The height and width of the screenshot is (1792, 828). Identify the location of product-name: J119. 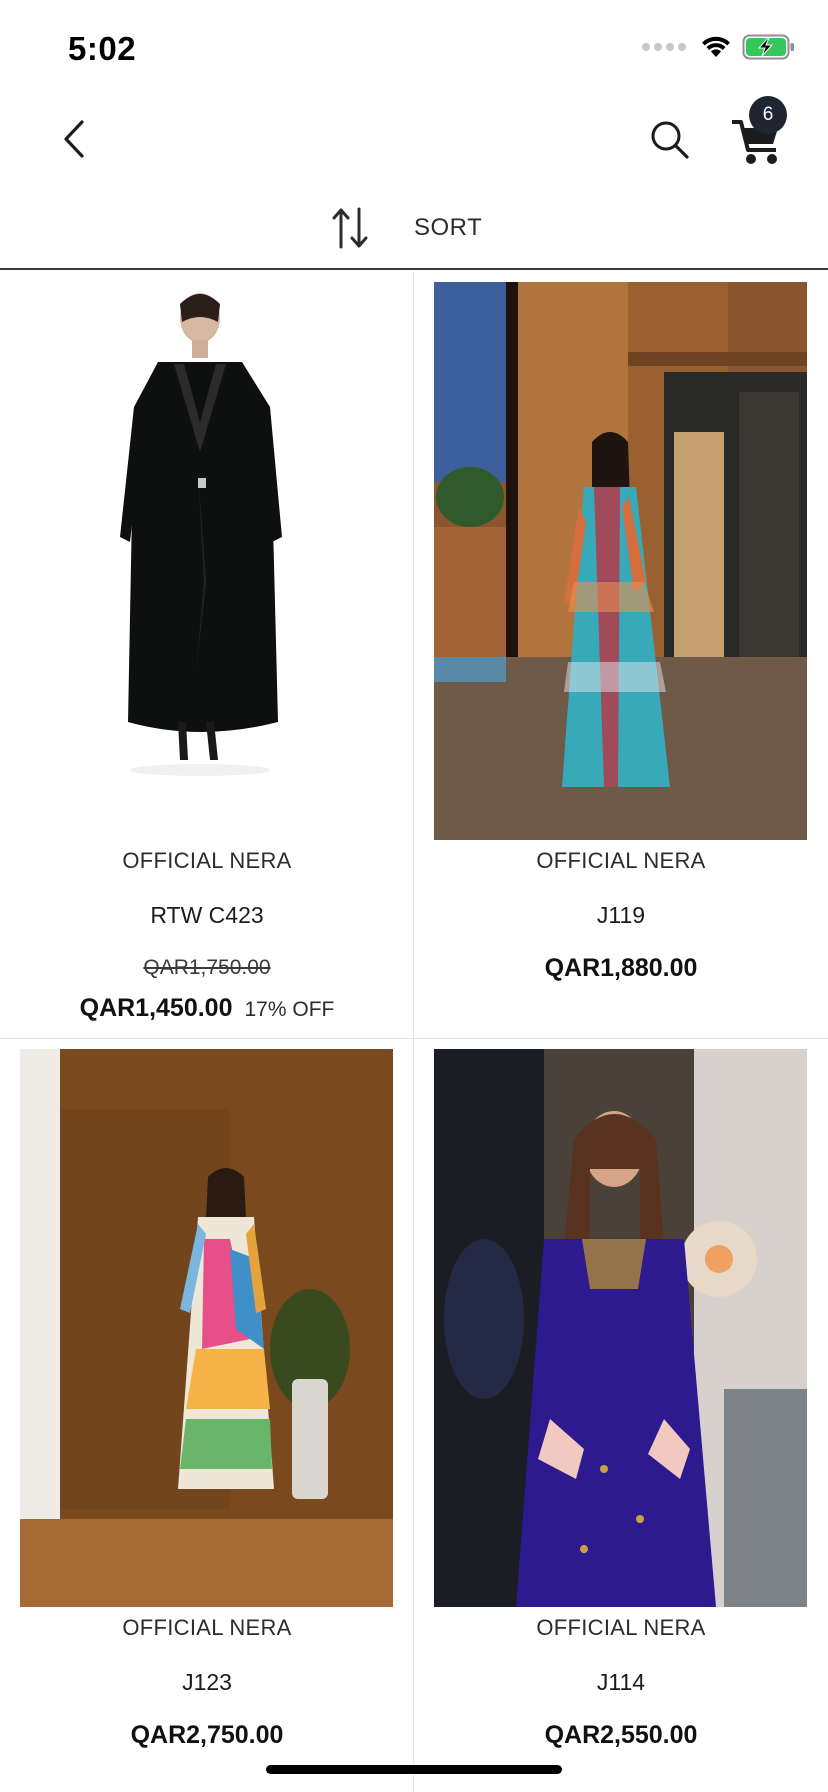
(621, 915).